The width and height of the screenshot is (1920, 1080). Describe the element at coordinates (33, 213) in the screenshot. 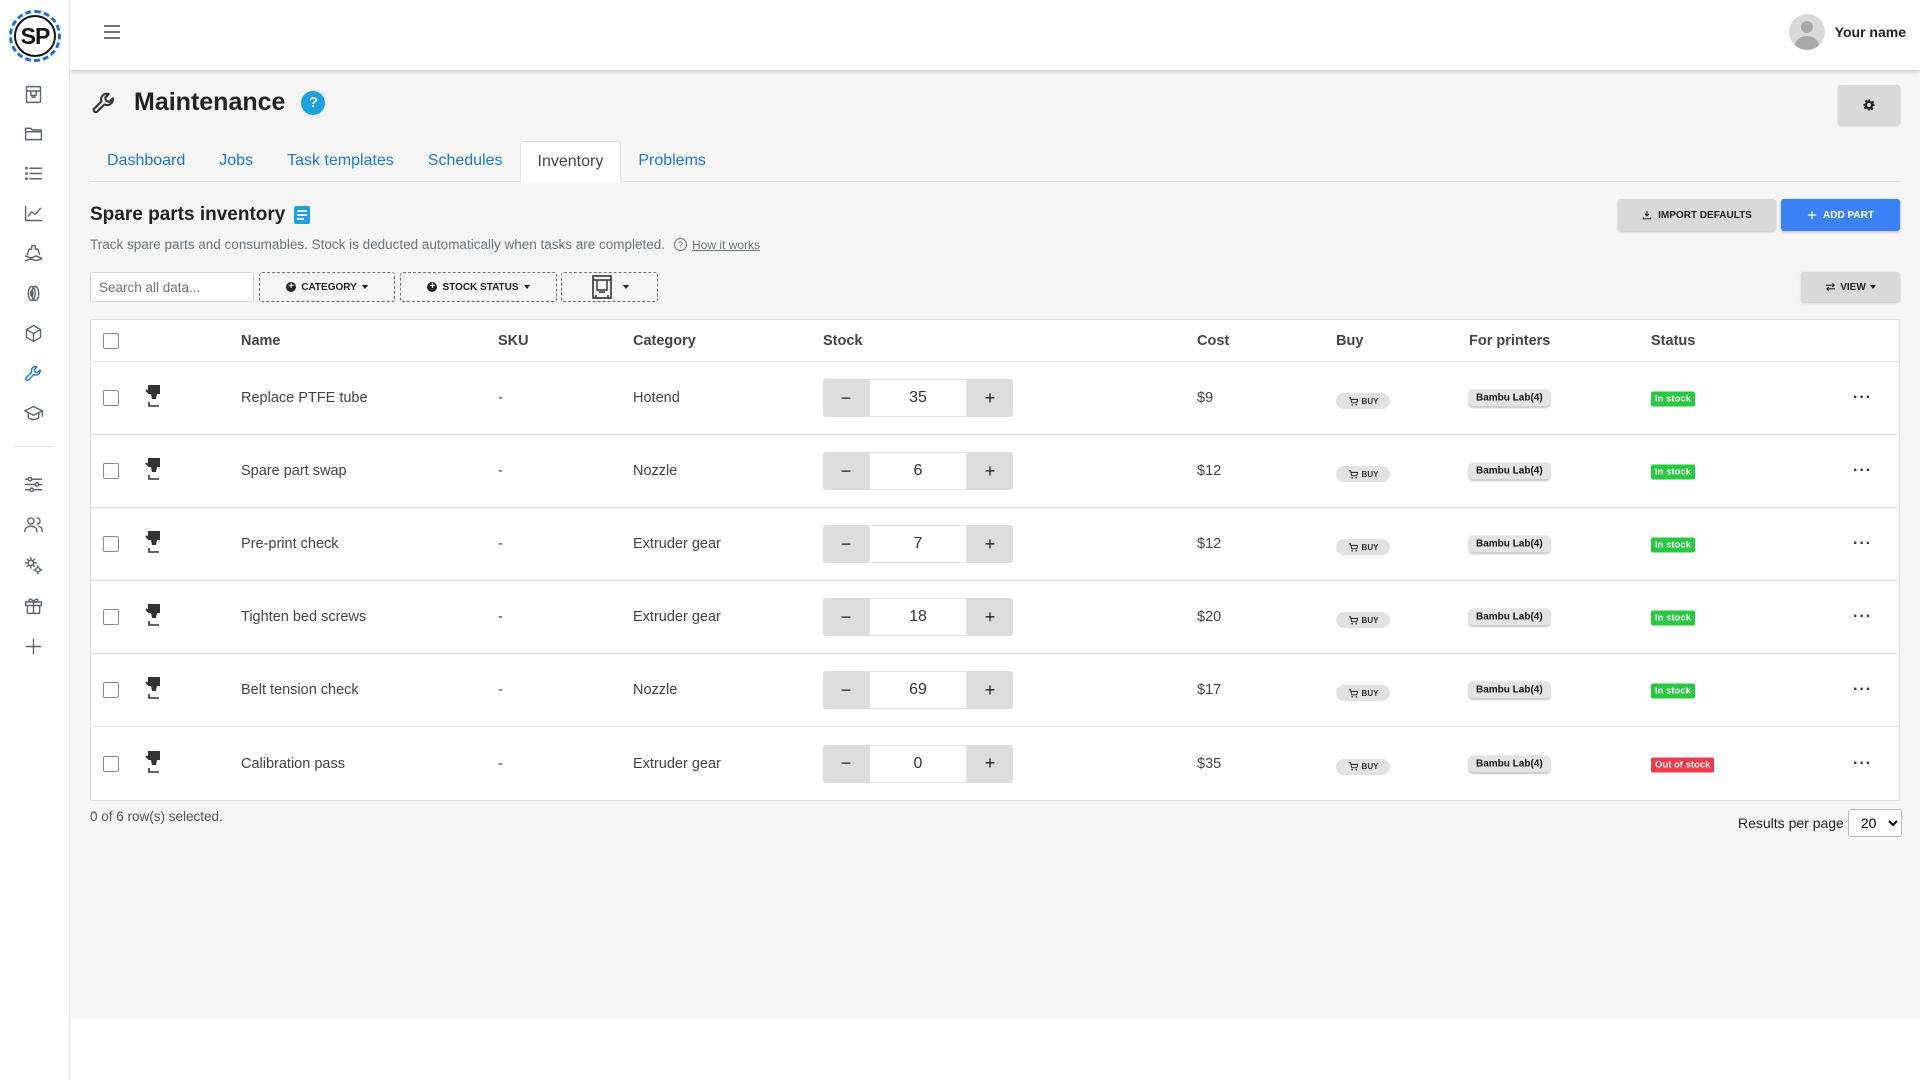

I see `chart-icon` at that location.